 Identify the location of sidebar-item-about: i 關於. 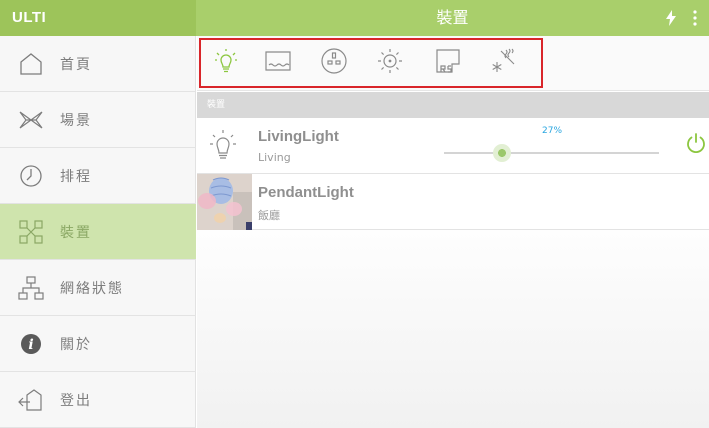
(98, 344).